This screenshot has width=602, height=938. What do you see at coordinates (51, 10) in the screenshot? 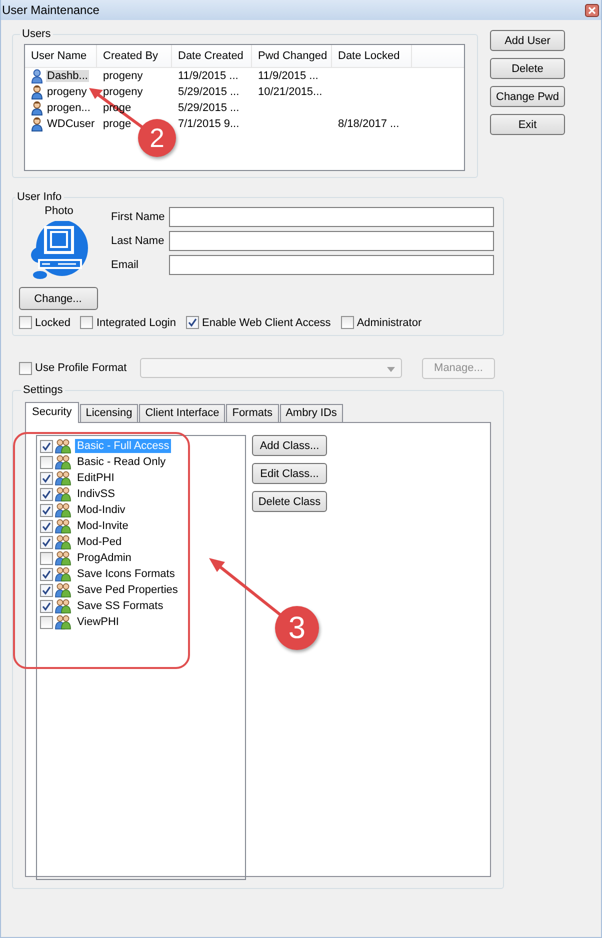
I see `window-title: User Maintenance` at bounding box center [51, 10].